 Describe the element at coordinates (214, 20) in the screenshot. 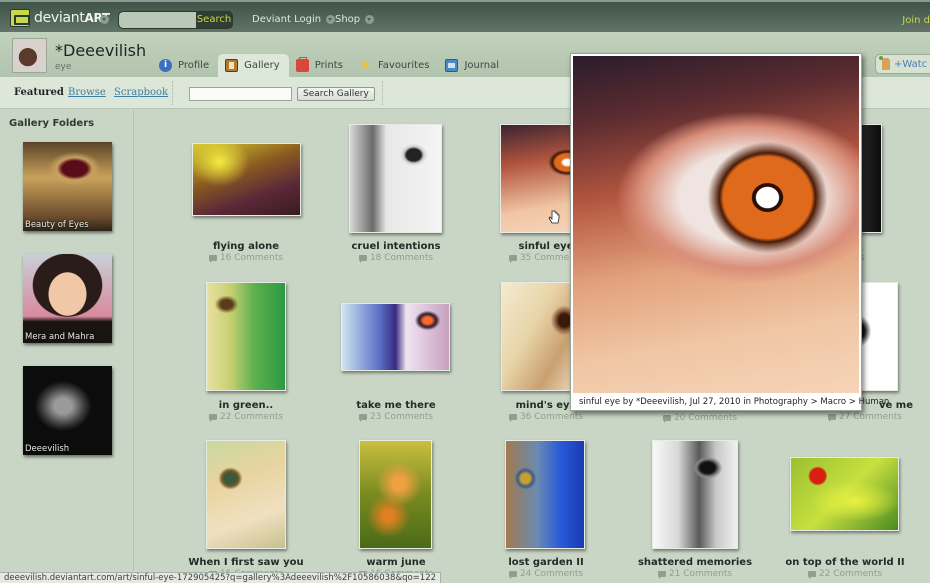

I see `site-search-button: Search` at that location.